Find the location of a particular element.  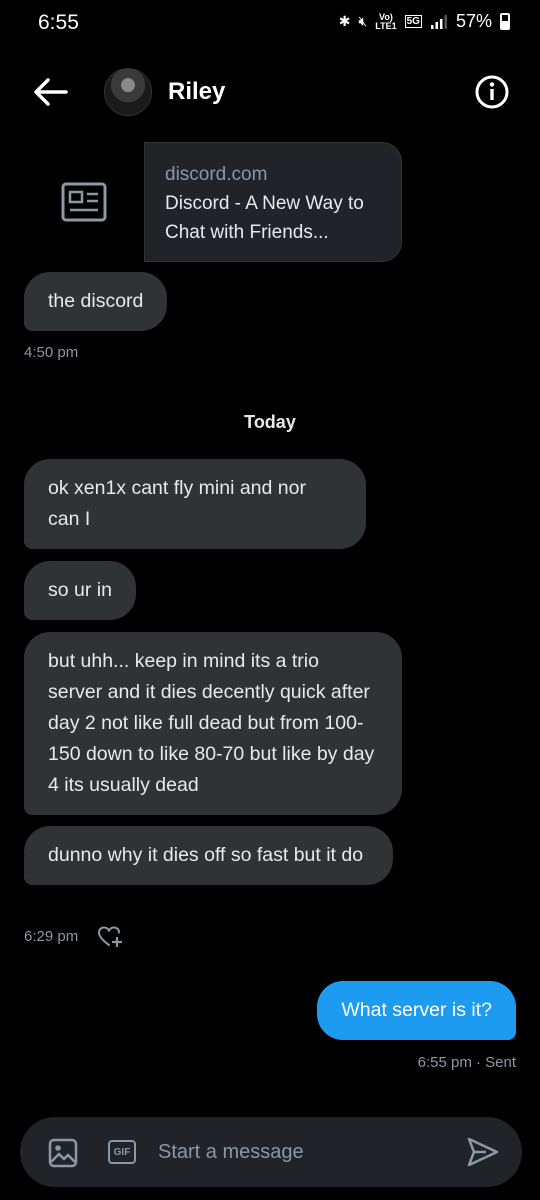

message-bubble-incoming: dunno why it dies off so fast but it do is located at coordinates (208, 855).